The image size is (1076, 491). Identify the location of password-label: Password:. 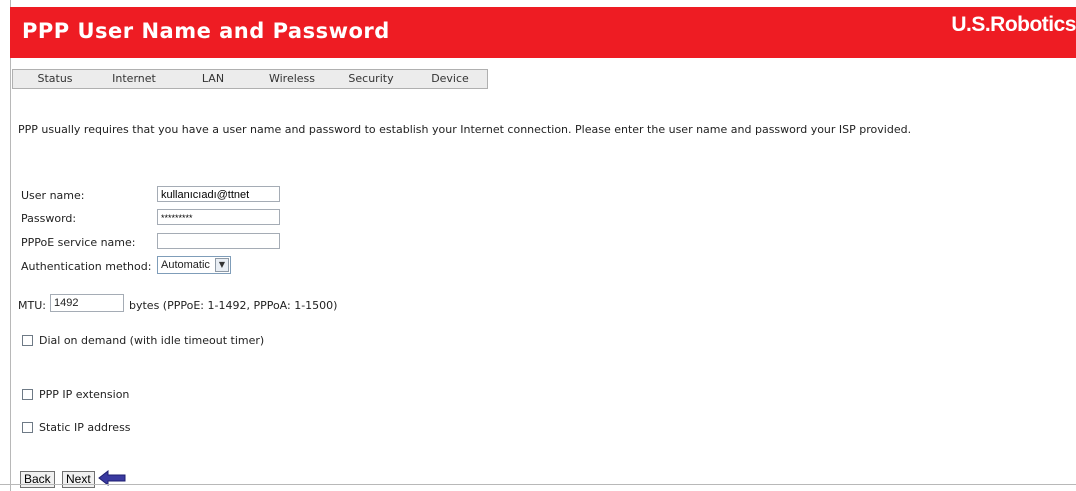
(49, 218).